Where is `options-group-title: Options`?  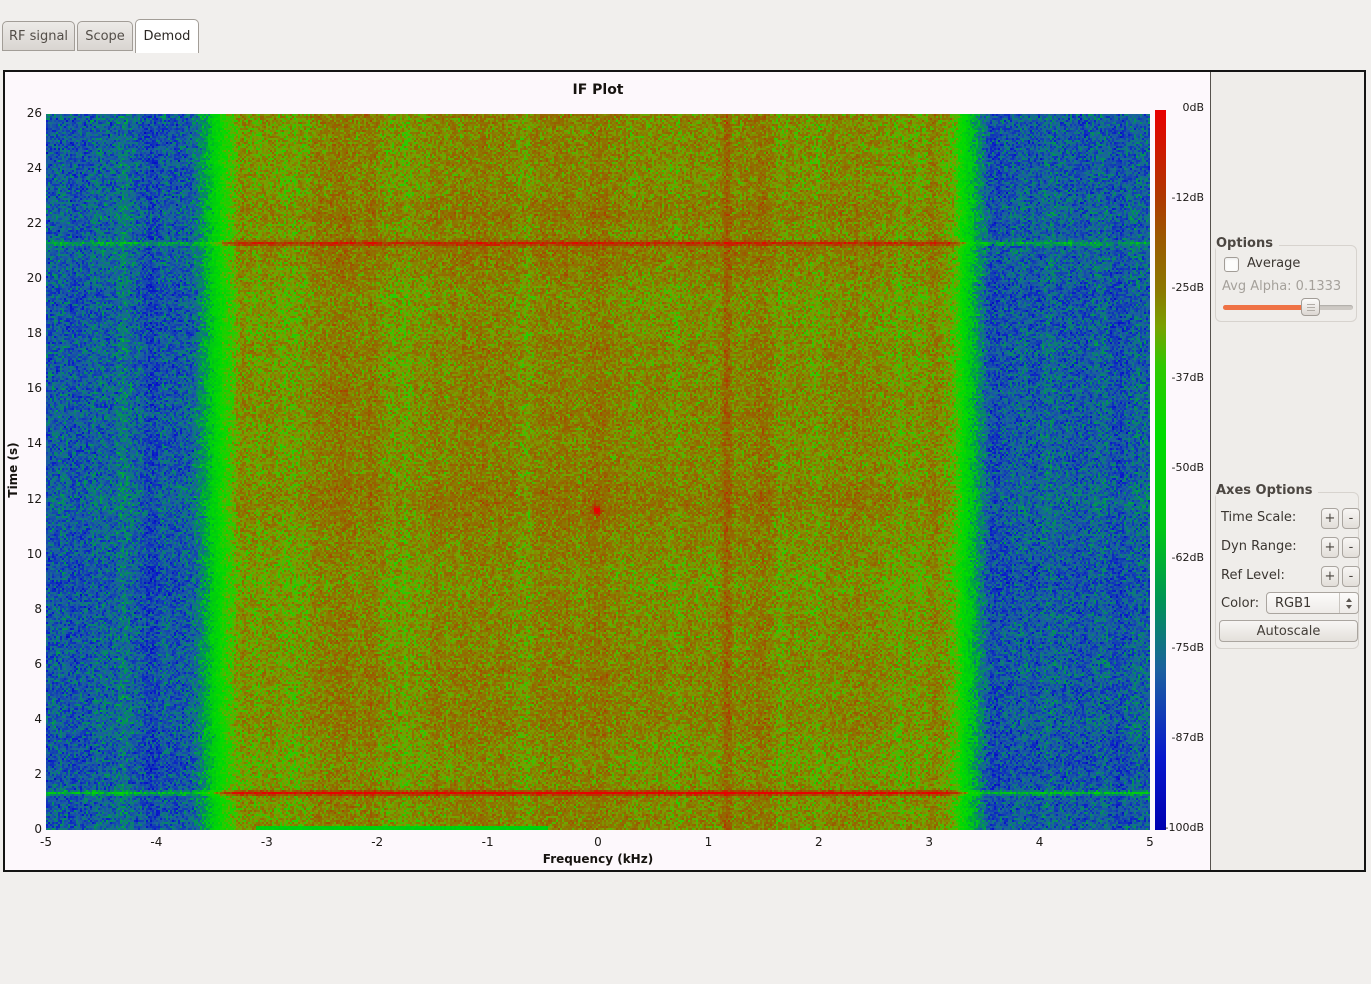 options-group-title: Options is located at coordinates (1247, 243).